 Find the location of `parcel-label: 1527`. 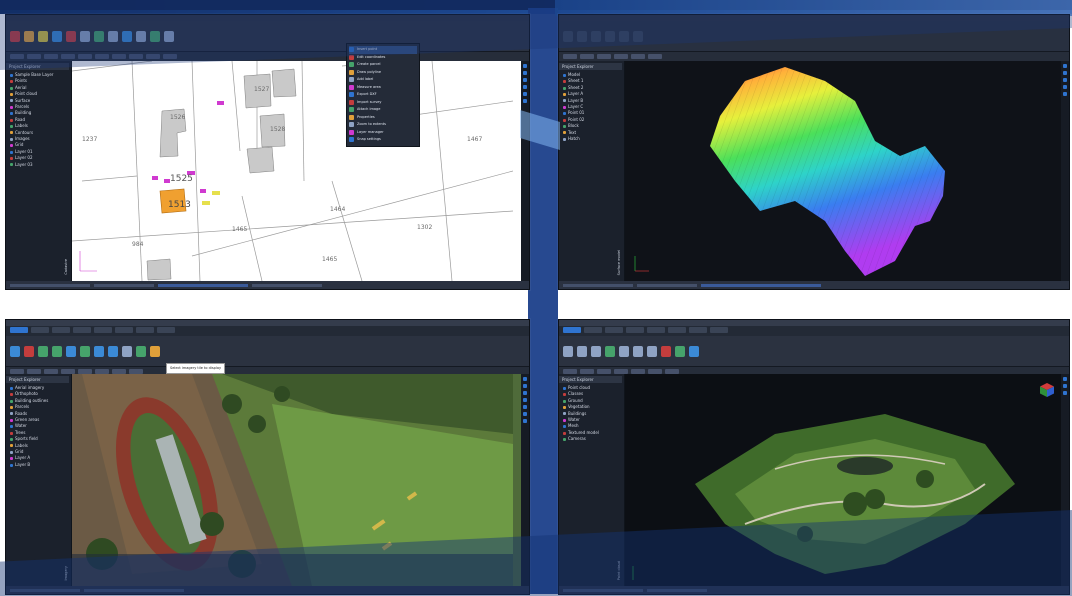

parcel-label: 1527 is located at coordinates (261, 89).